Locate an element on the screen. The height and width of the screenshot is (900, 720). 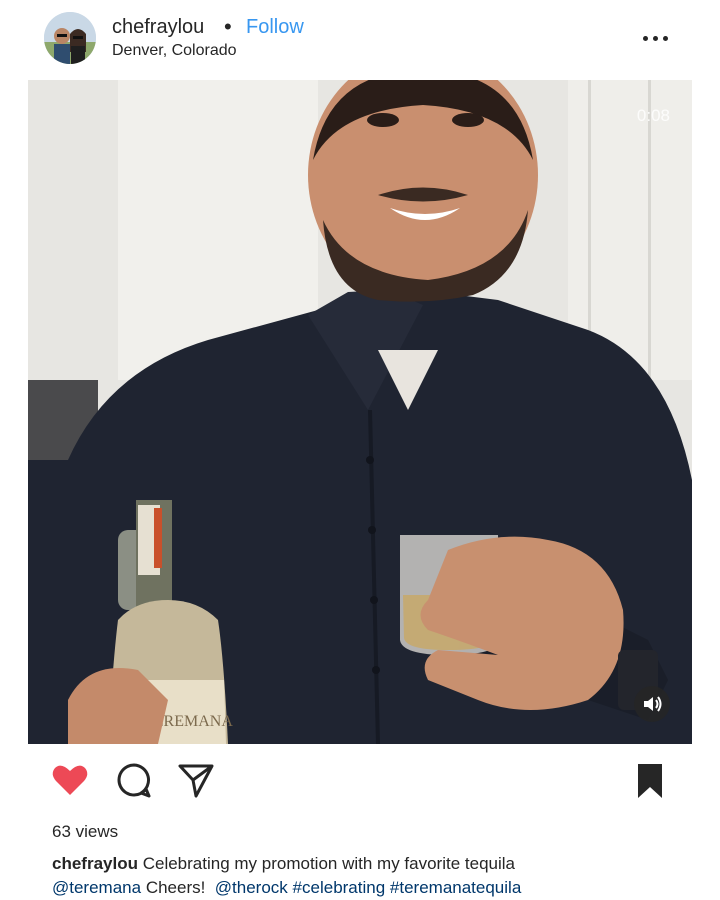
caption-text-2: Cheers! is located at coordinates (175, 887).